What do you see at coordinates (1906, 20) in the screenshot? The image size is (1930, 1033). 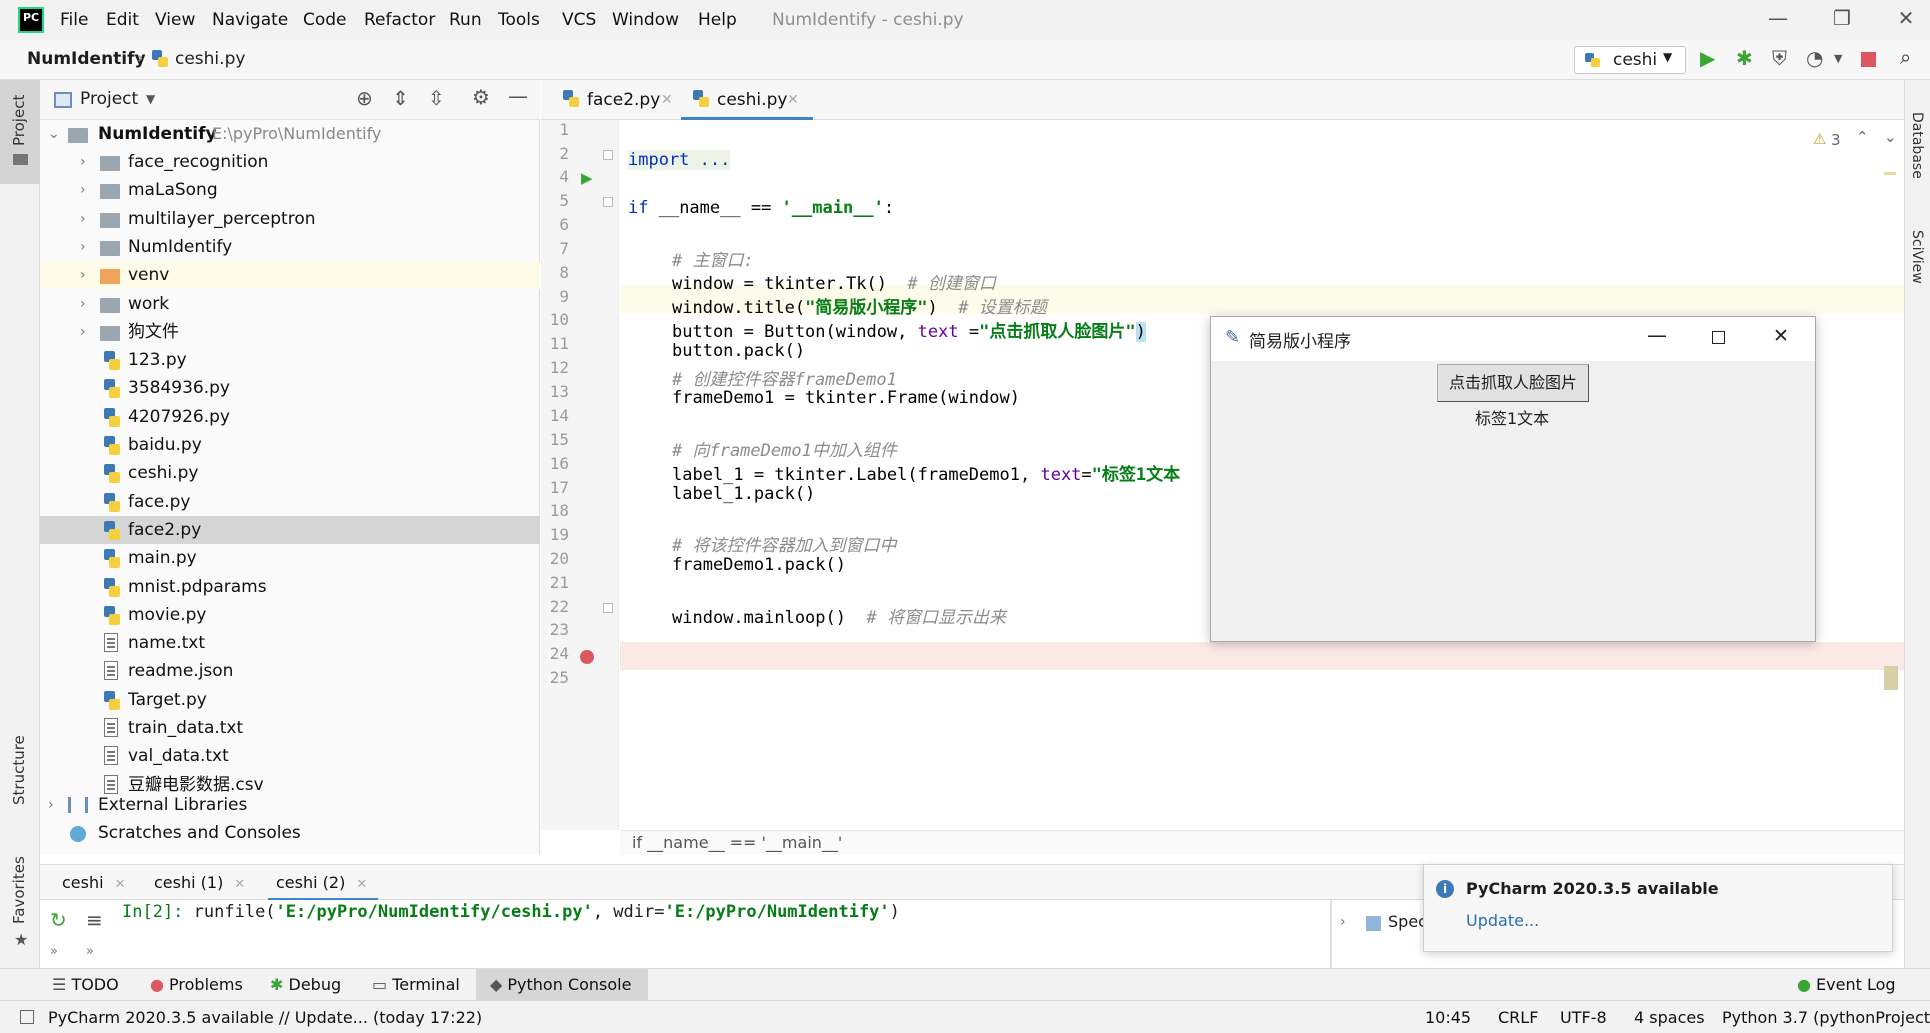 I see `close-button: ✕` at bounding box center [1906, 20].